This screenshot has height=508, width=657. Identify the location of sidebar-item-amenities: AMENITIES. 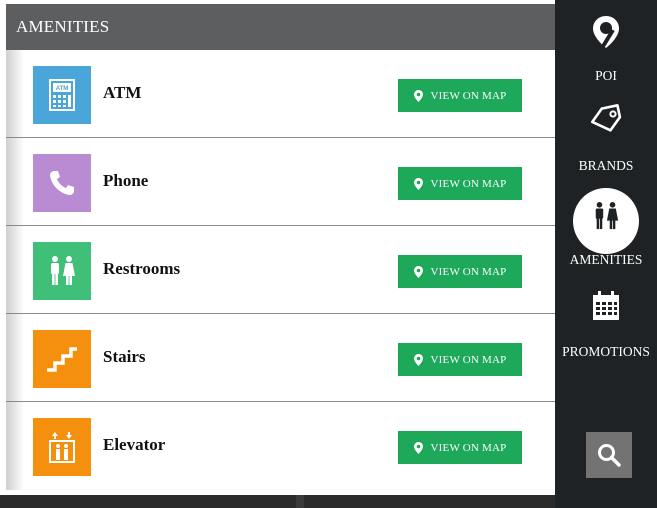
(606, 230).